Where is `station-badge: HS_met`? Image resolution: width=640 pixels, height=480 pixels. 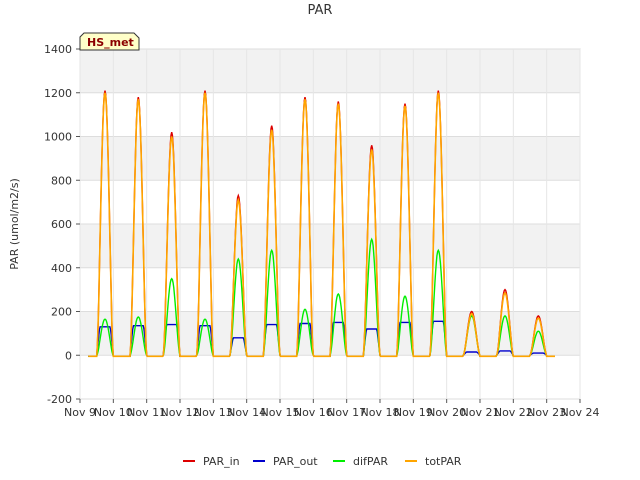 station-badge: HS_met is located at coordinates (109, 41).